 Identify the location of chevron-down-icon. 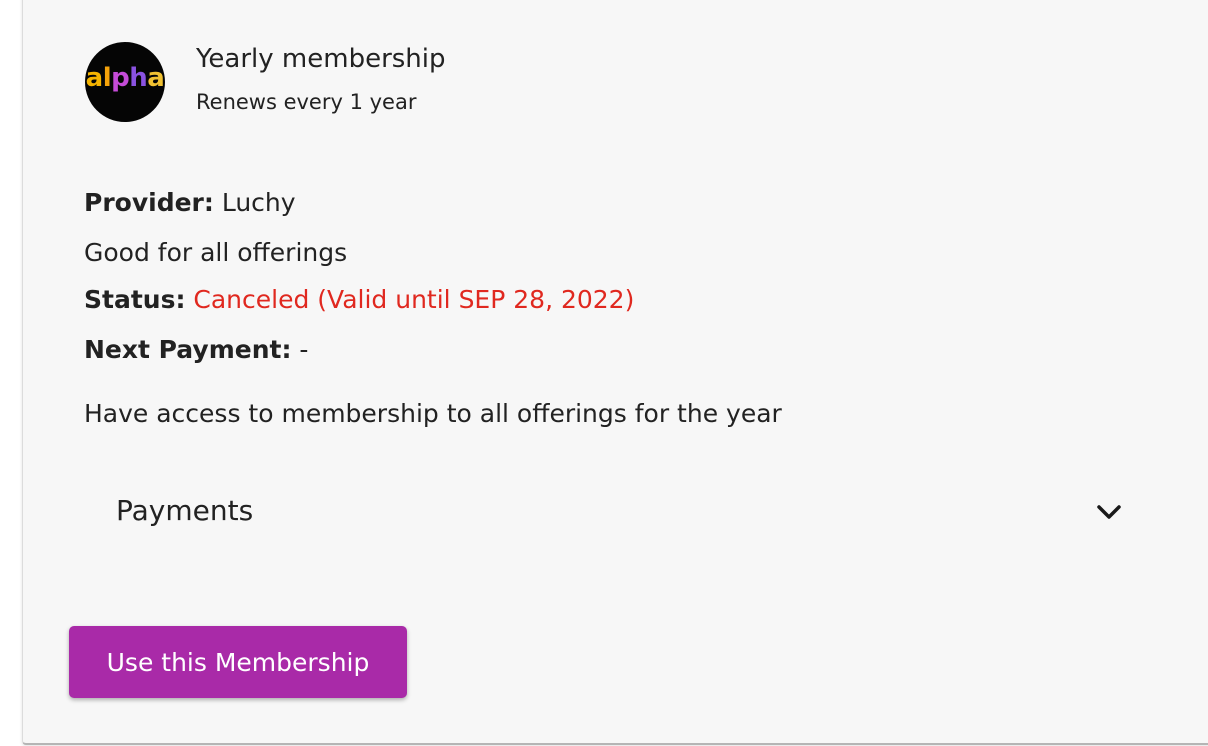
(1109, 512).